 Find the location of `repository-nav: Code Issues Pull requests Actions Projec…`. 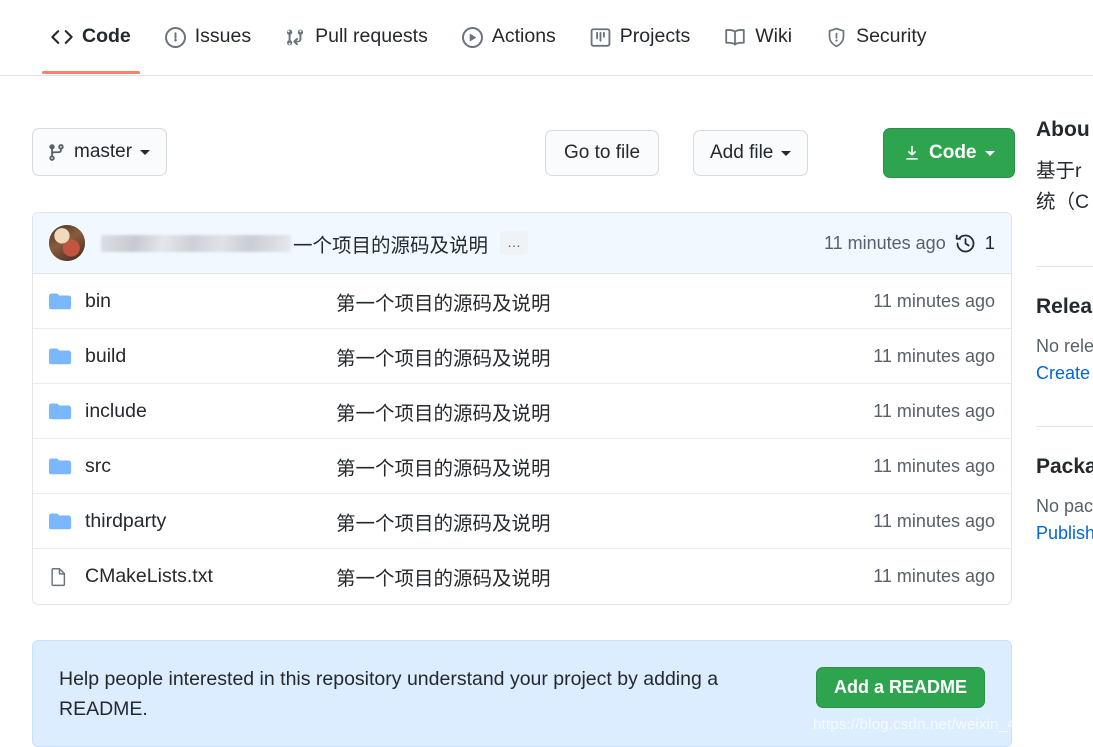

repository-nav: Code Issues Pull requests Actions Projec… is located at coordinates (546, 38).